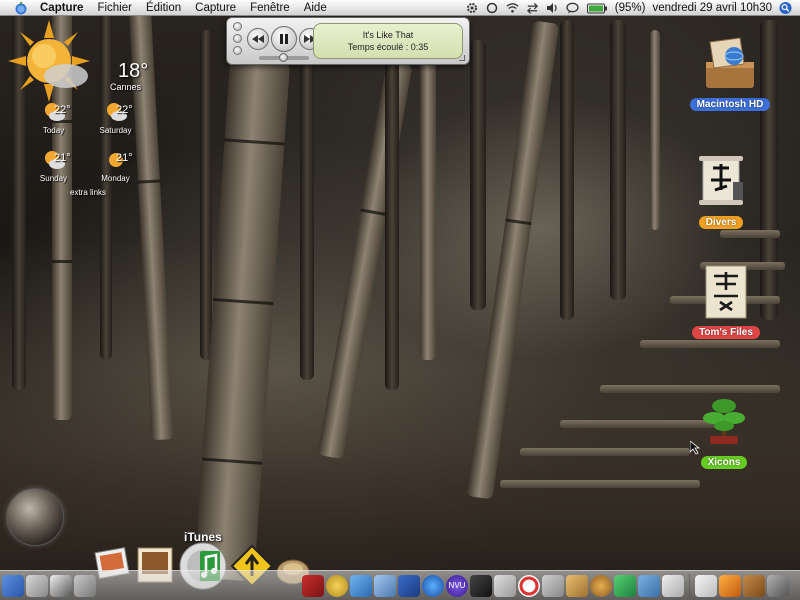 This screenshot has width=800, height=600. Describe the element at coordinates (163, 8) in the screenshot. I see `menu-edition: Édition` at that location.